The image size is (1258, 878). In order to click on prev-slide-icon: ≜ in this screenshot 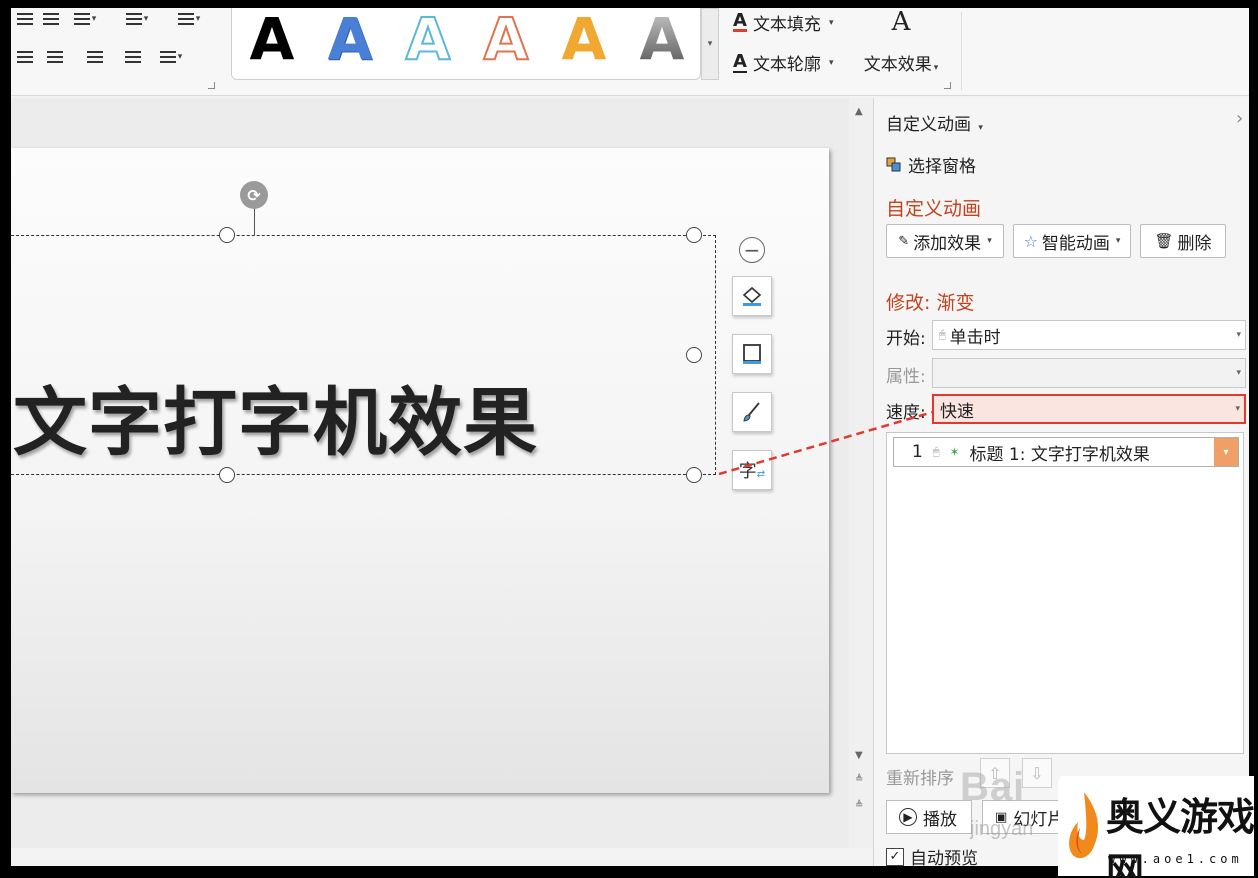, I will do `click(859, 779)`.